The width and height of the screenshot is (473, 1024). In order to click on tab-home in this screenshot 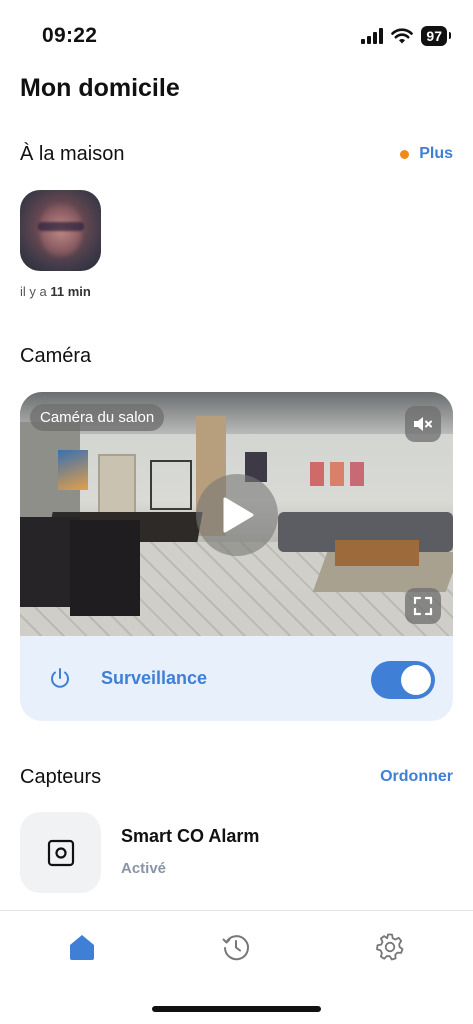, I will do `click(82, 947)`.